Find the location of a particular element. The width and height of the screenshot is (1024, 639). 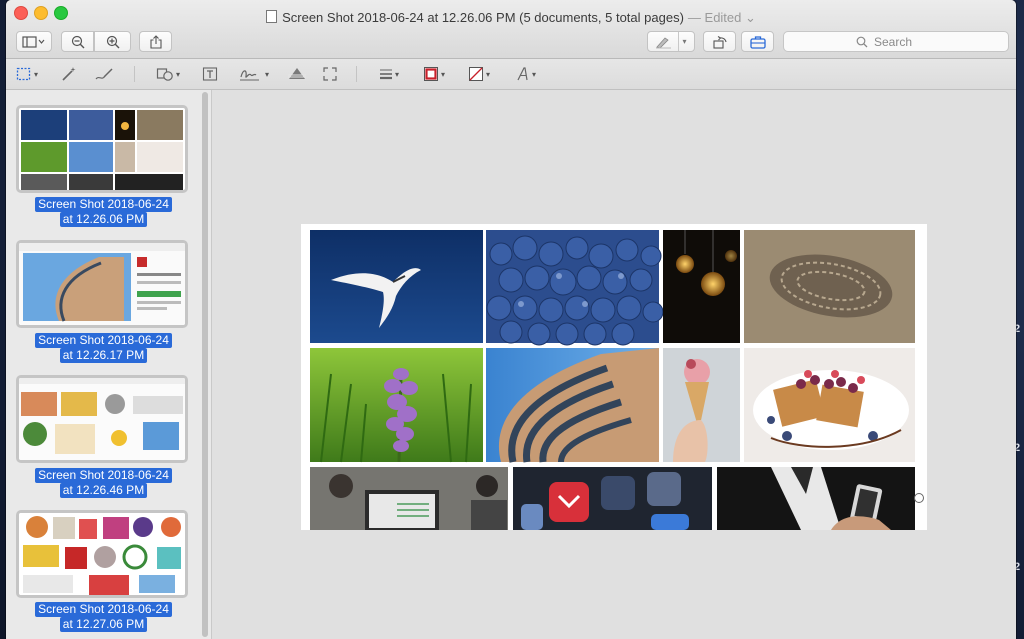

markup-toolbar: ▾ ▾ ▾ ▾ ▾ ▾ ▾ is located at coordinates (511, 74).